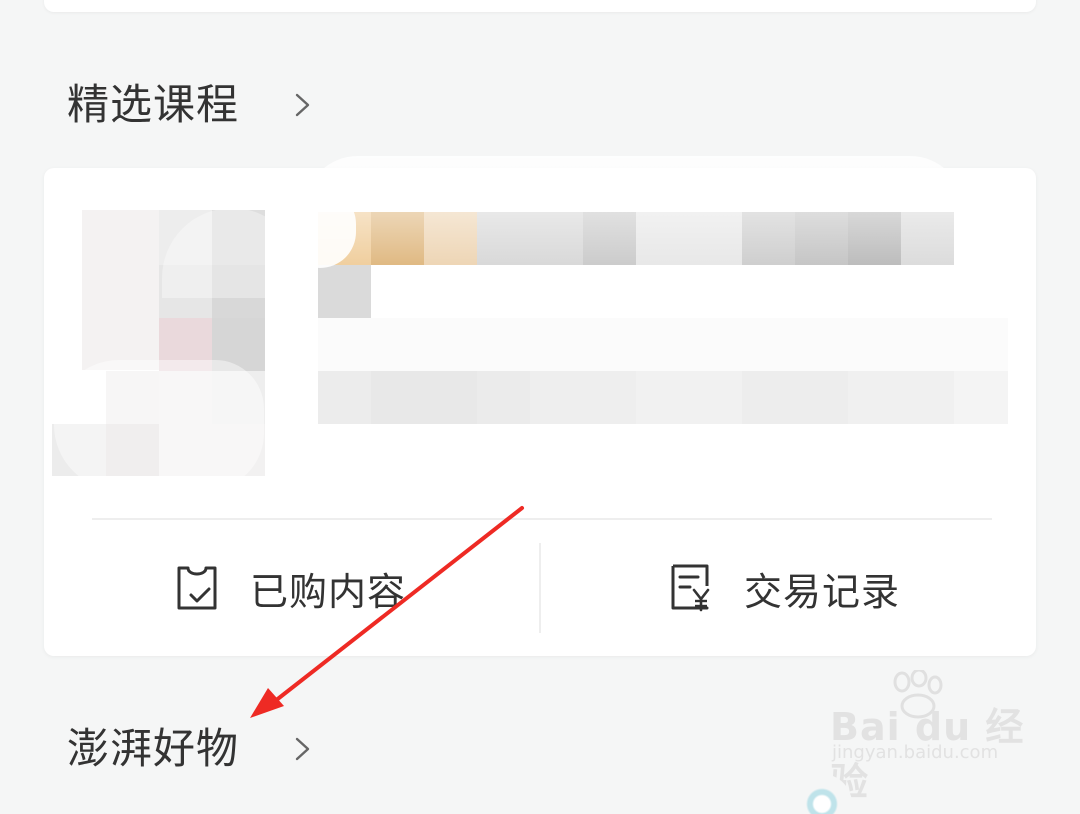 The height and width of the screenshot is (814, 1080). What do you see at coordinates (930, 737) in the screenshot?
I see `baidu-jingyan-watermark: Bai du 经验 jingyan.baidu.com` at bounding box center [930, 737].